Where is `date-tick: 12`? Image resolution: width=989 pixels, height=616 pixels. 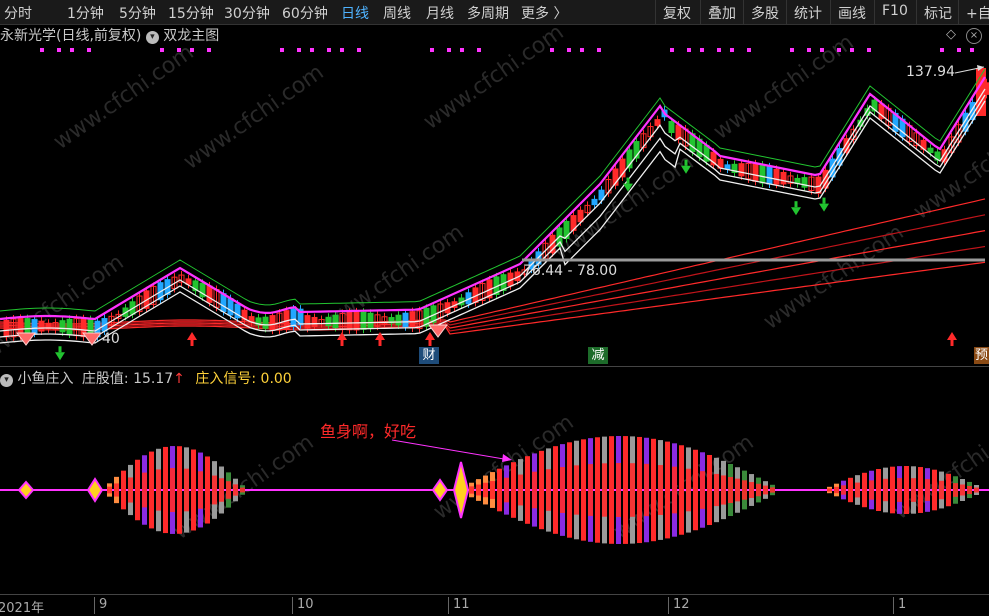
date-tick: 12 is located at coordinates (679, 605).